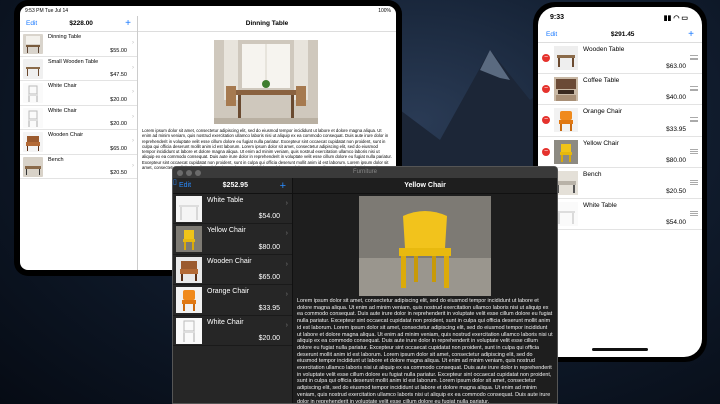  What do you see at coordinates (266, 82) in the screenshot?
I see `dinning-table-photo` at bounding box center [266, 82].